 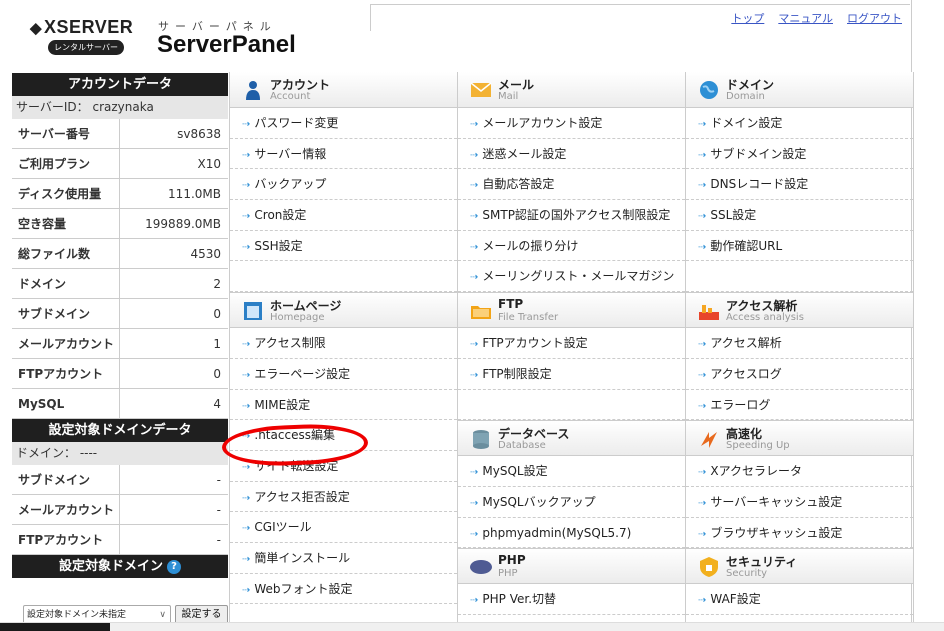 I want to click on sidebar-data-label: ディスク使用量, so click(x=66, y=193).